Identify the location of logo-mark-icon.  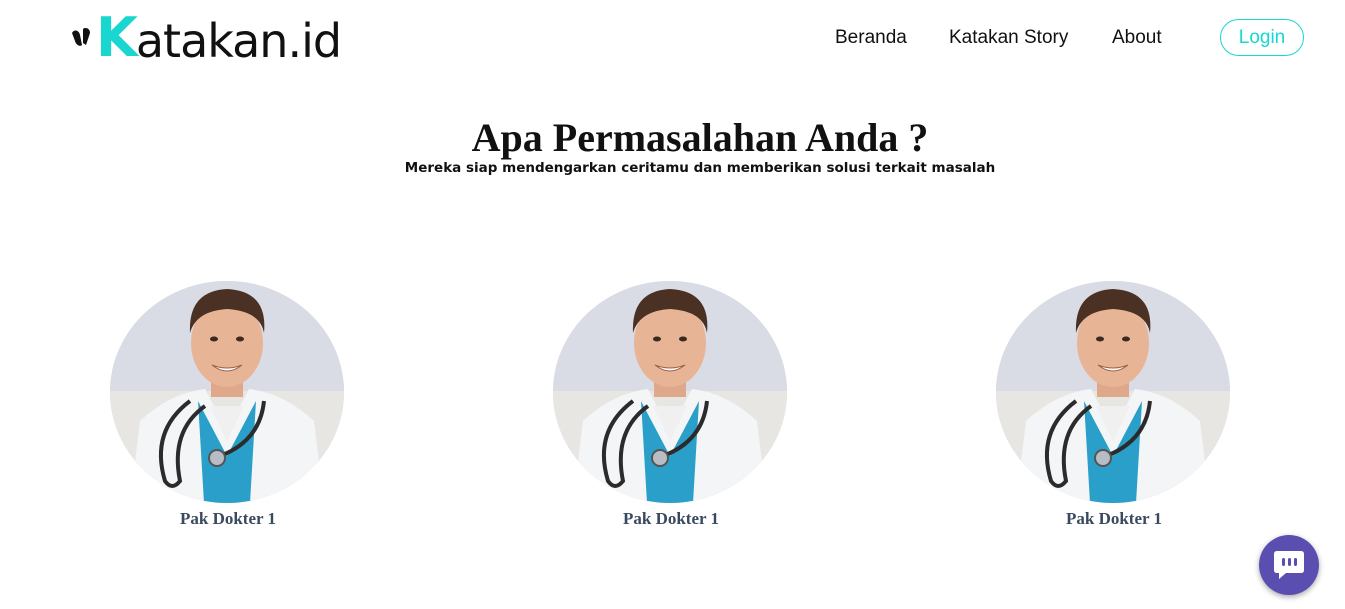
(81, 37).